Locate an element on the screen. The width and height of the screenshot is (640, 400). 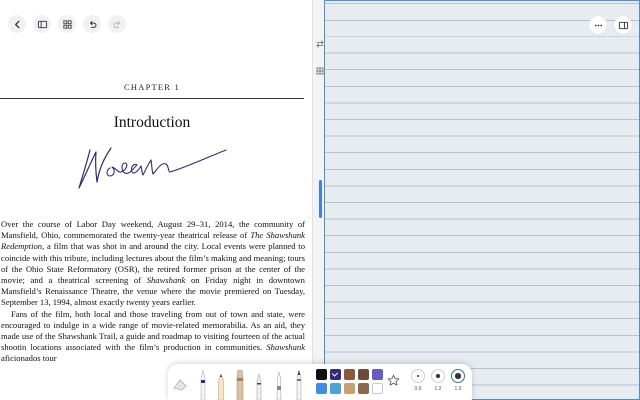
stroke-size-option: 1.2 is located at coordinates (438, 380).